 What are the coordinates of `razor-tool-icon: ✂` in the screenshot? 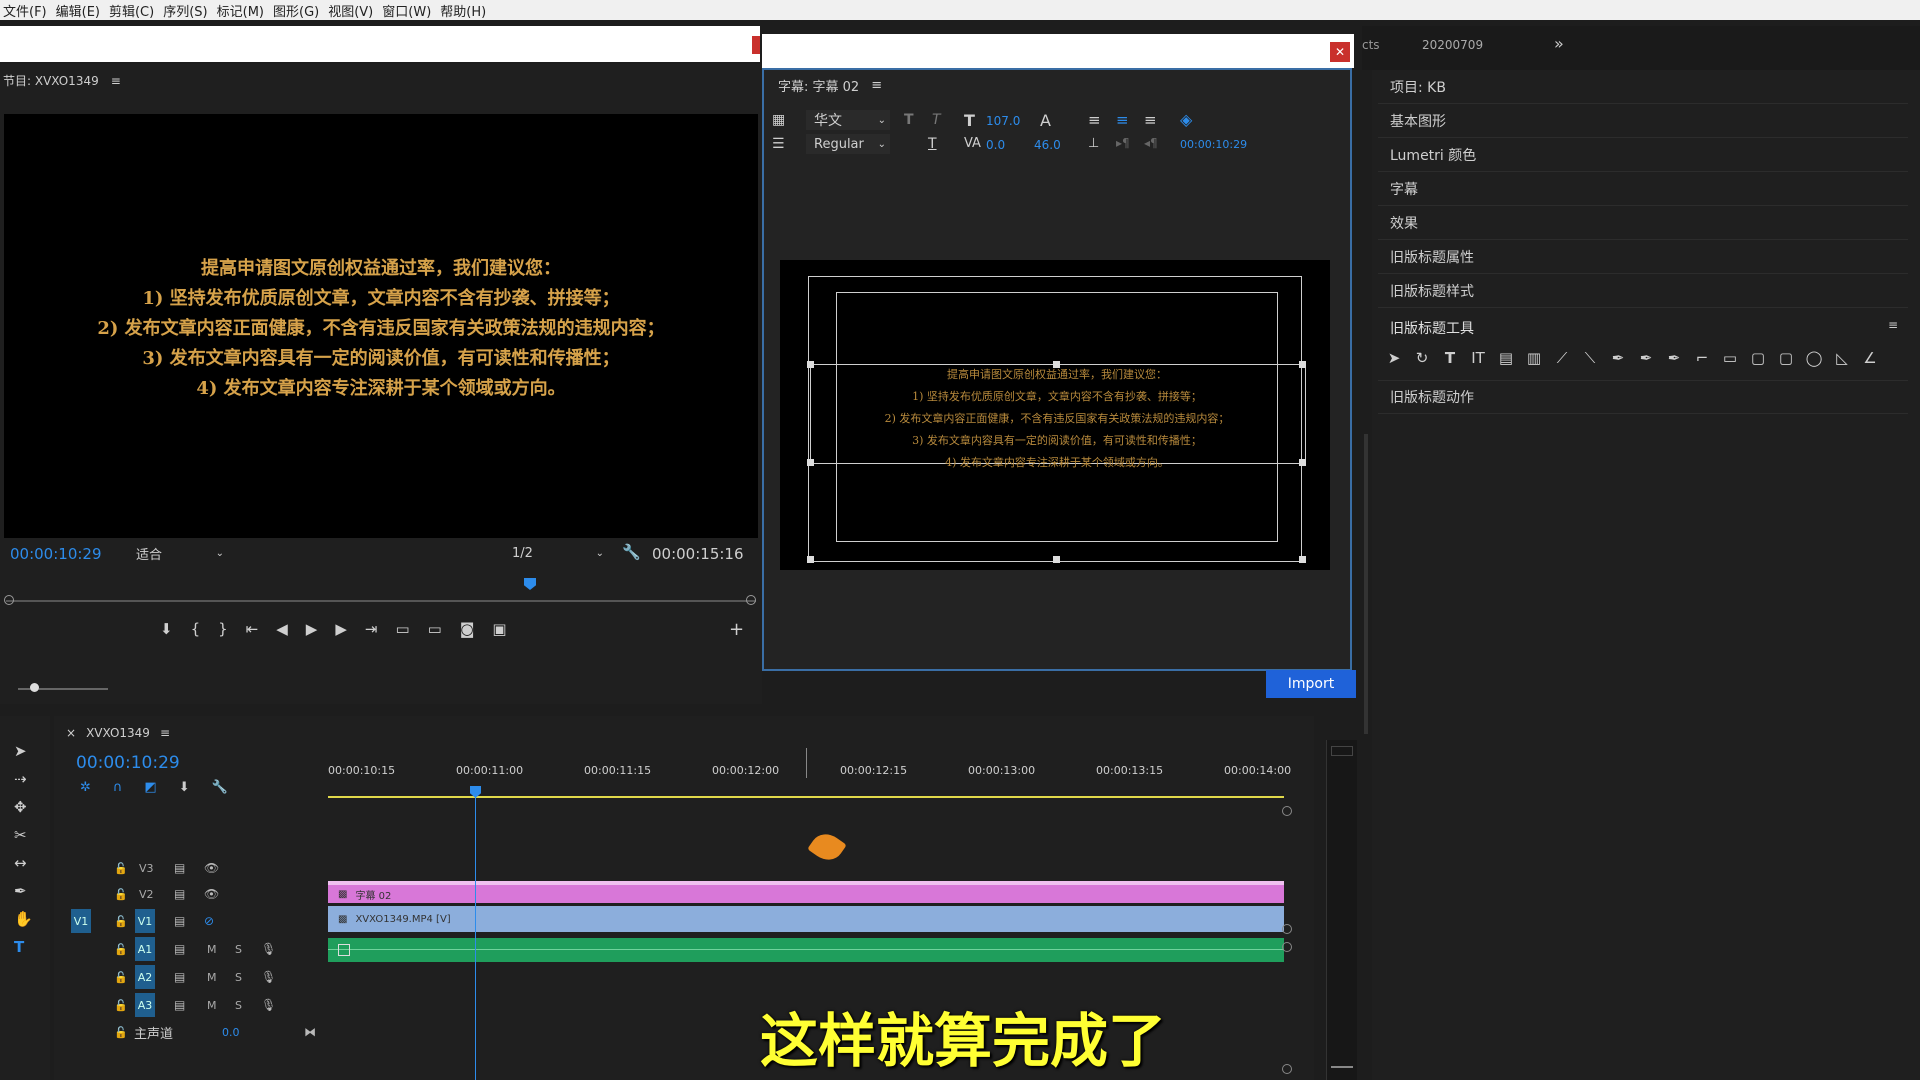 It's located at (23, 835).